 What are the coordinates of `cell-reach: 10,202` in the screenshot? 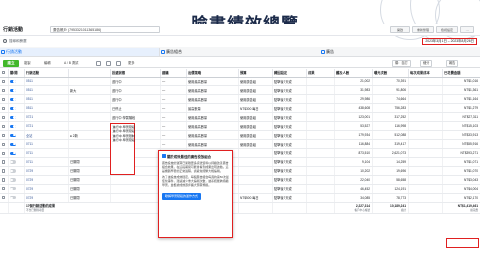 It's located at (353, 171).